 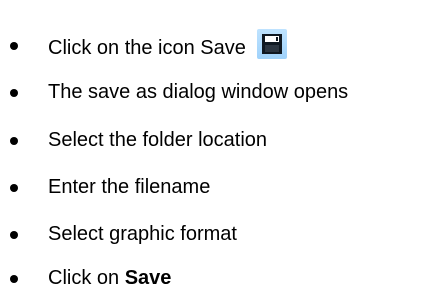 I want to click on instruction-text-prefix: Click on, so click(x=86, y=278).